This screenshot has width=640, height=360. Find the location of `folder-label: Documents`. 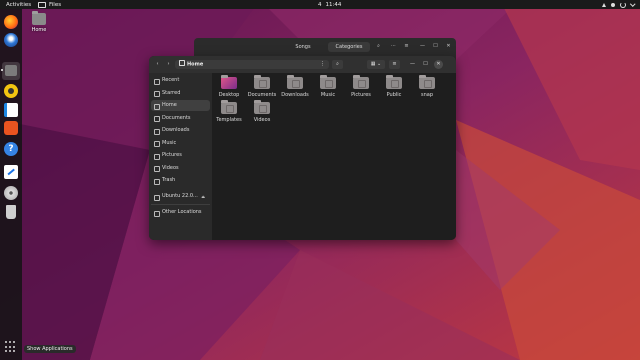

folder-label: Documents is located at coordinates (262, 95).